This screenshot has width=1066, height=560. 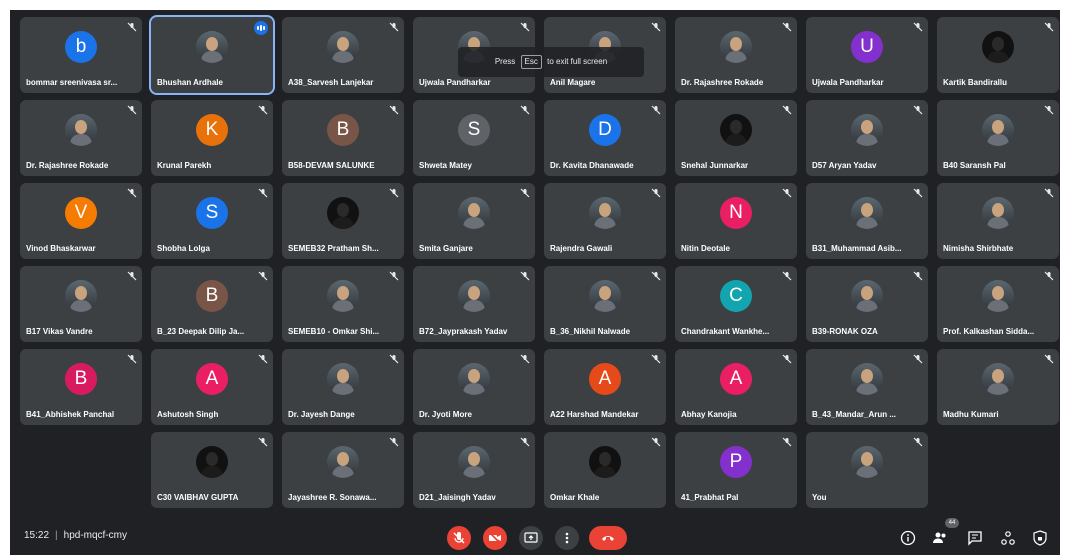 I want to click on meeting-code: hpd-mqcf-cmy, so click(x=95, y=535).